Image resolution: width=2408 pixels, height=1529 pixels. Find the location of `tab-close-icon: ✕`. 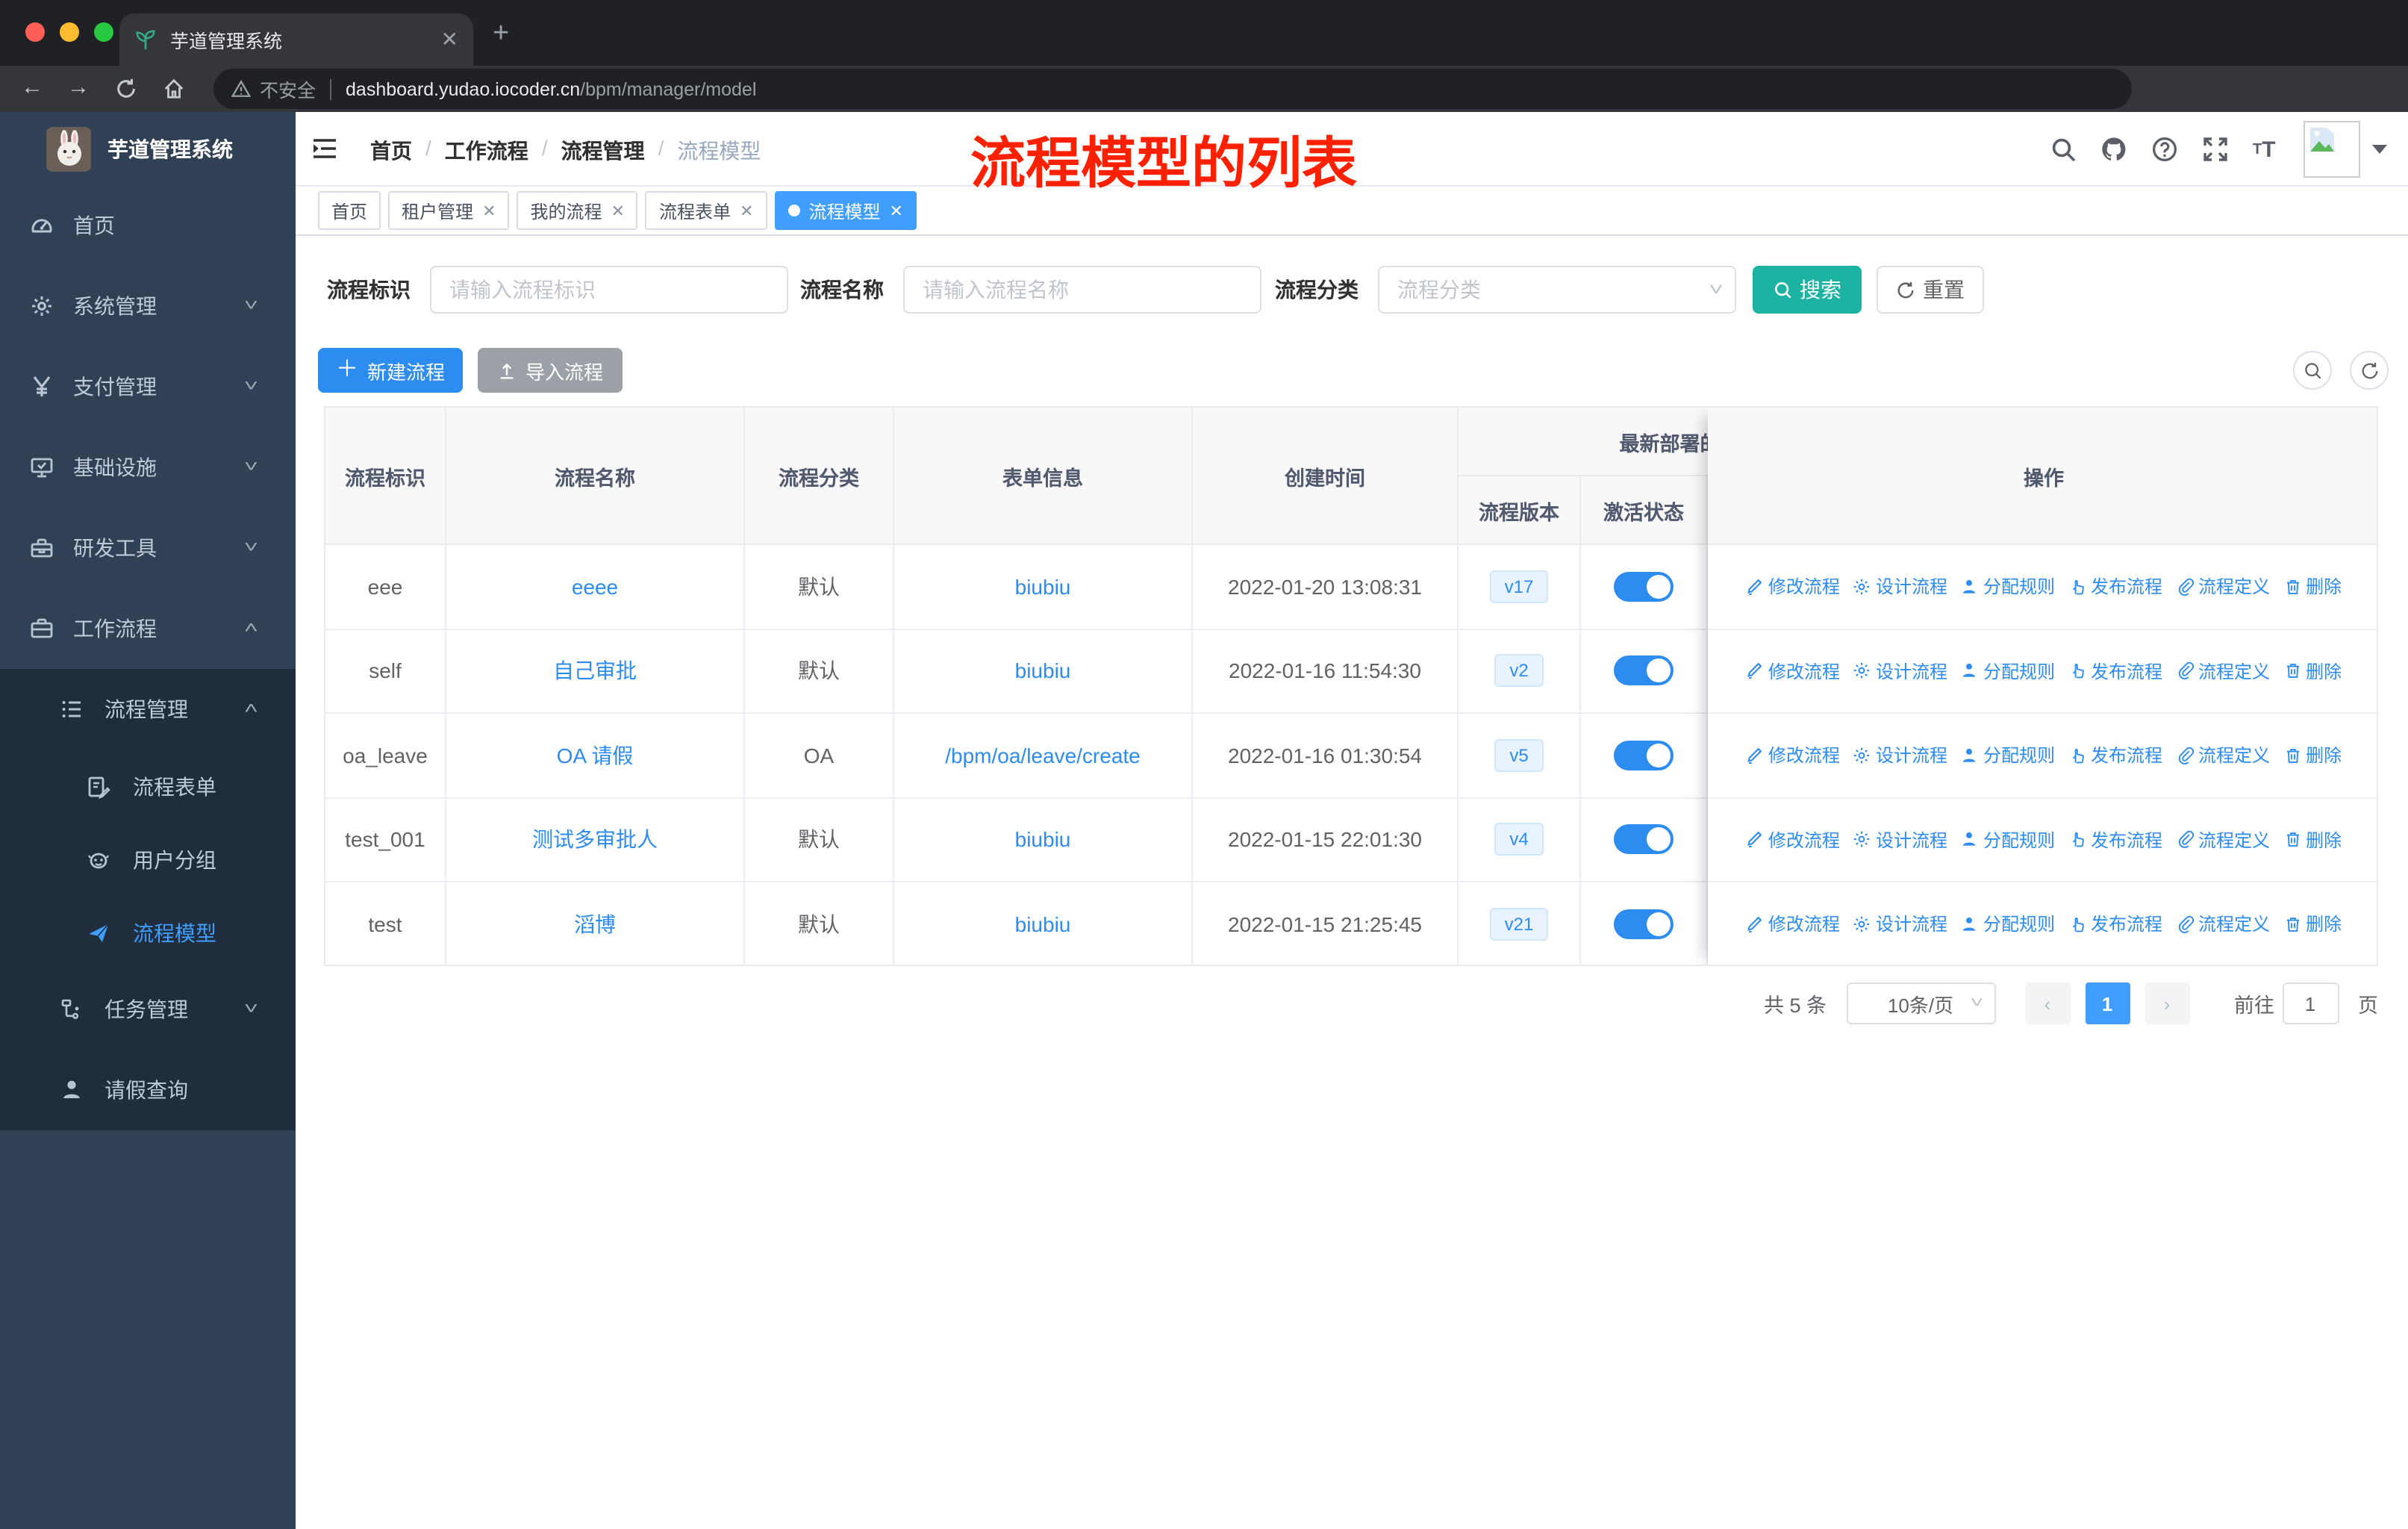

tab-close-icon: ✕ is located at coordinates (449, 40).